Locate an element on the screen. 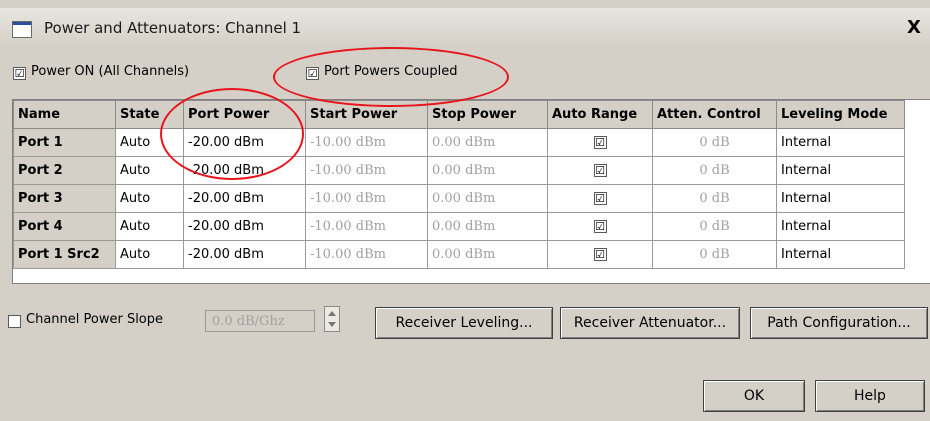 The image size is (930, 421). power-slope-input: 0.0 dB/Ghz is located at coordinates (260, 321).